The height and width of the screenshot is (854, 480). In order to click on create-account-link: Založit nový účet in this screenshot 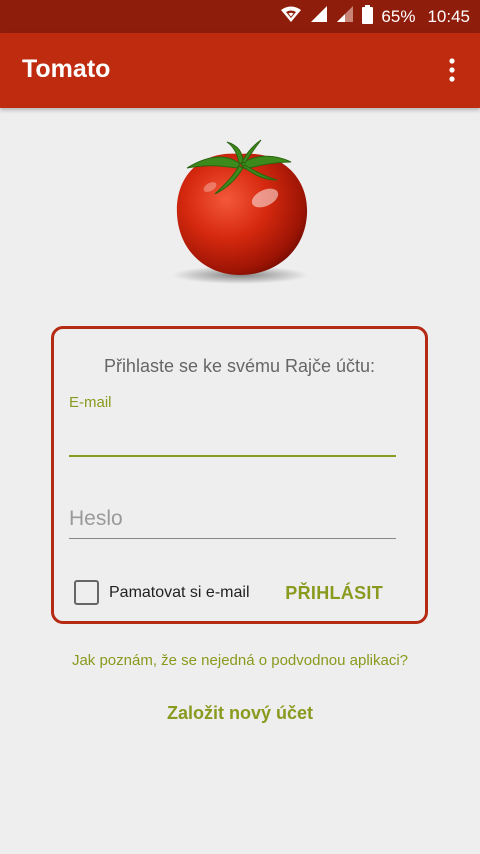, I will do `click(240, 713)`.